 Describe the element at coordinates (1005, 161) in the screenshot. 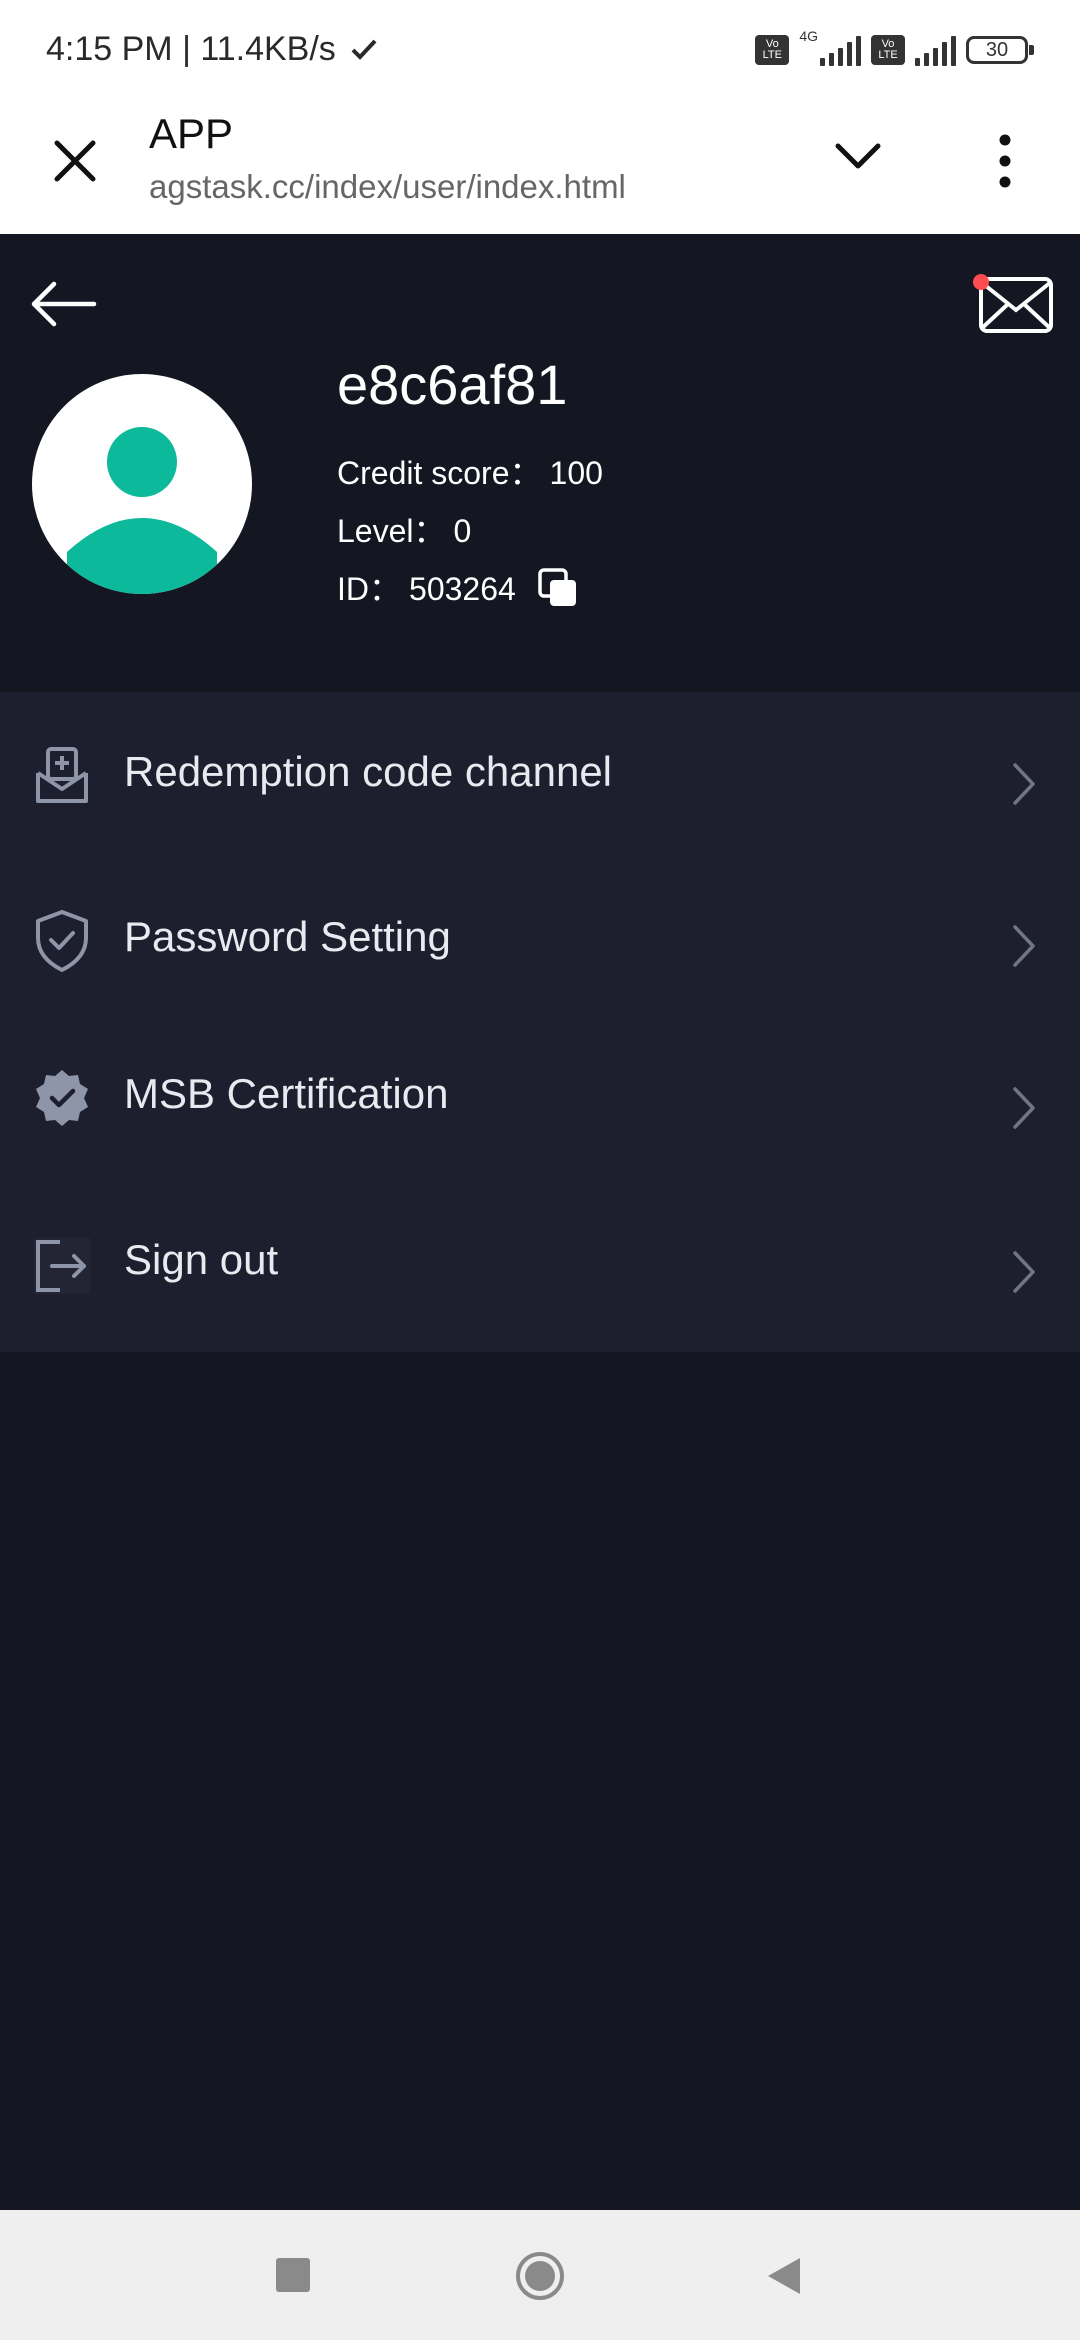

I see `more-options-icon` at that location.